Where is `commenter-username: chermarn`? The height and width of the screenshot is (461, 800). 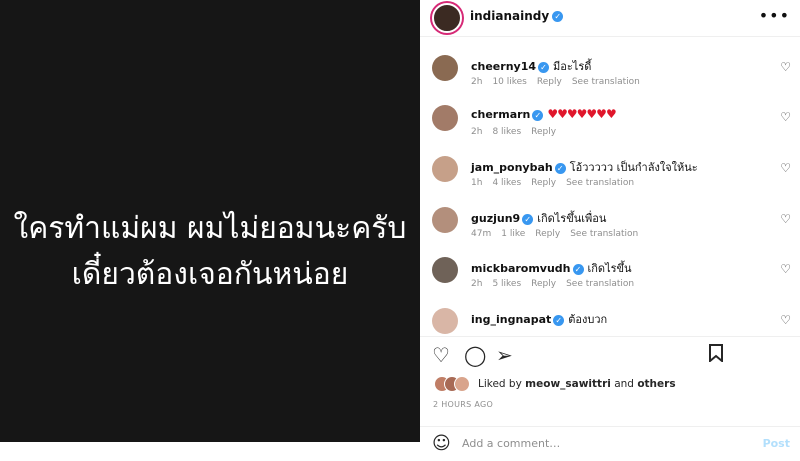
commenter-username: chermarn is located at coordinates (500, 114).